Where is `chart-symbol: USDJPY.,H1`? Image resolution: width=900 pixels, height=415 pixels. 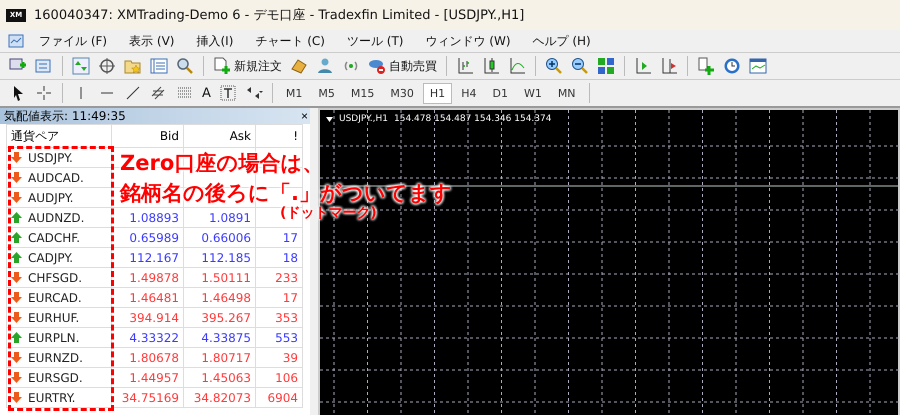 chart-symbol: USDJPY.,H1 is located at coordinates (363, 119).